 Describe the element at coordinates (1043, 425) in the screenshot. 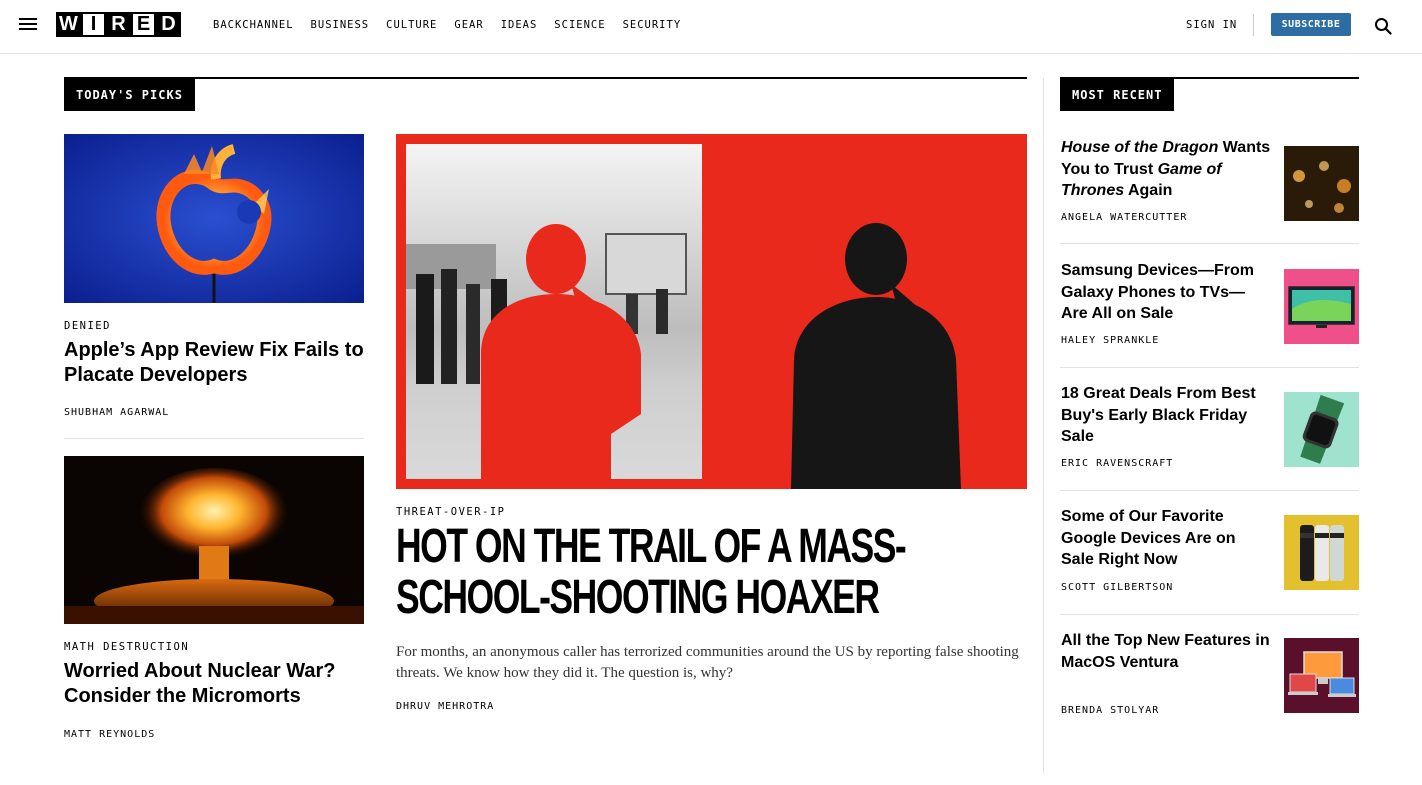

I see `column-divider` at that location.